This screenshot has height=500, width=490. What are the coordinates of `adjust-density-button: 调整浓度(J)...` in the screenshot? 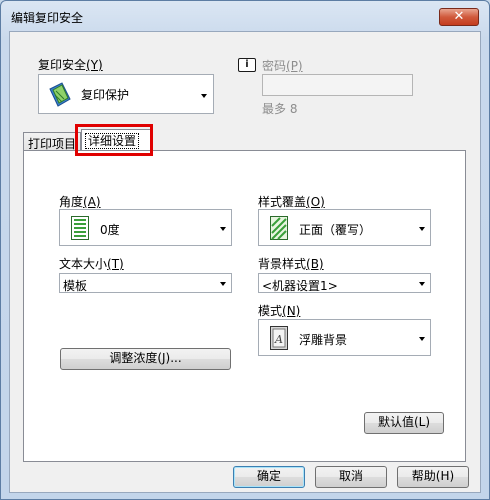 It's located at (145, 359).